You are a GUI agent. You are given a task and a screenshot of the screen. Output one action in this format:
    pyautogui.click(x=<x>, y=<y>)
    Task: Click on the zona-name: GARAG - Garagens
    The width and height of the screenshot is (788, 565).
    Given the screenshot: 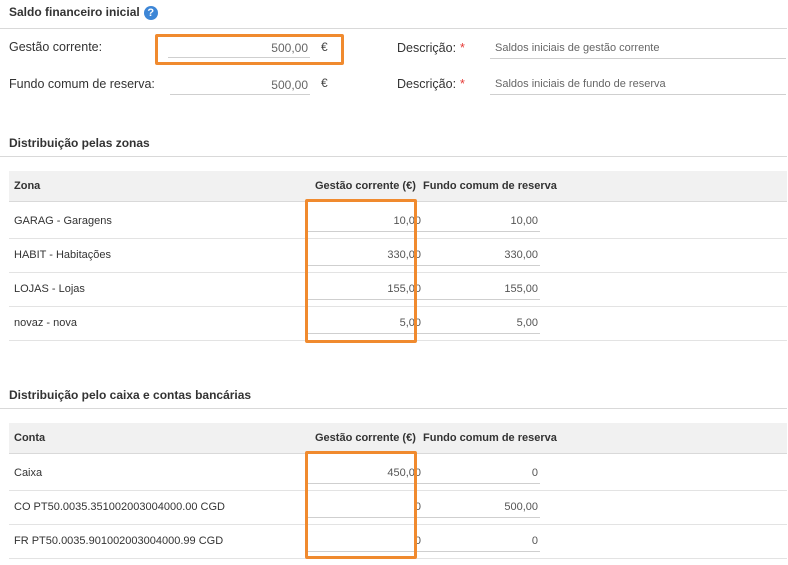 What is the action you would take?
    pyautogui.click(x=63, y=221)
    